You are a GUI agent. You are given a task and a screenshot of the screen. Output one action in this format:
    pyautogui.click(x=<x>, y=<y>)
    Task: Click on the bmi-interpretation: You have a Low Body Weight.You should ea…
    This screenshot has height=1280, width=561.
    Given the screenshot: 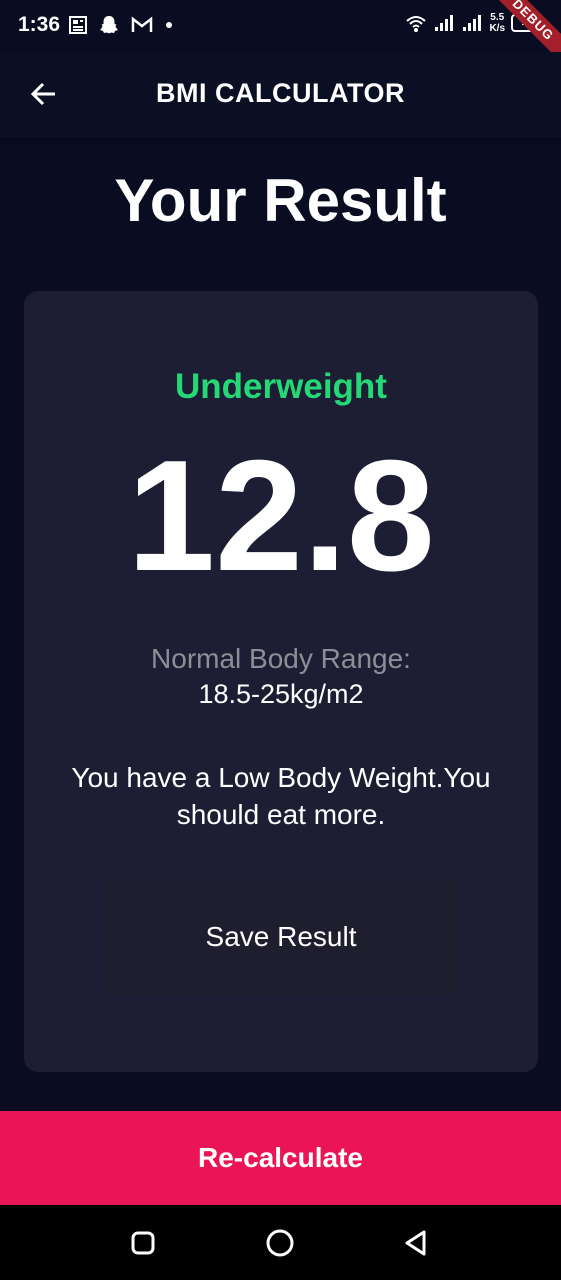 What is the action you would take?
    pyautogui.click(x=281, y=796)
    